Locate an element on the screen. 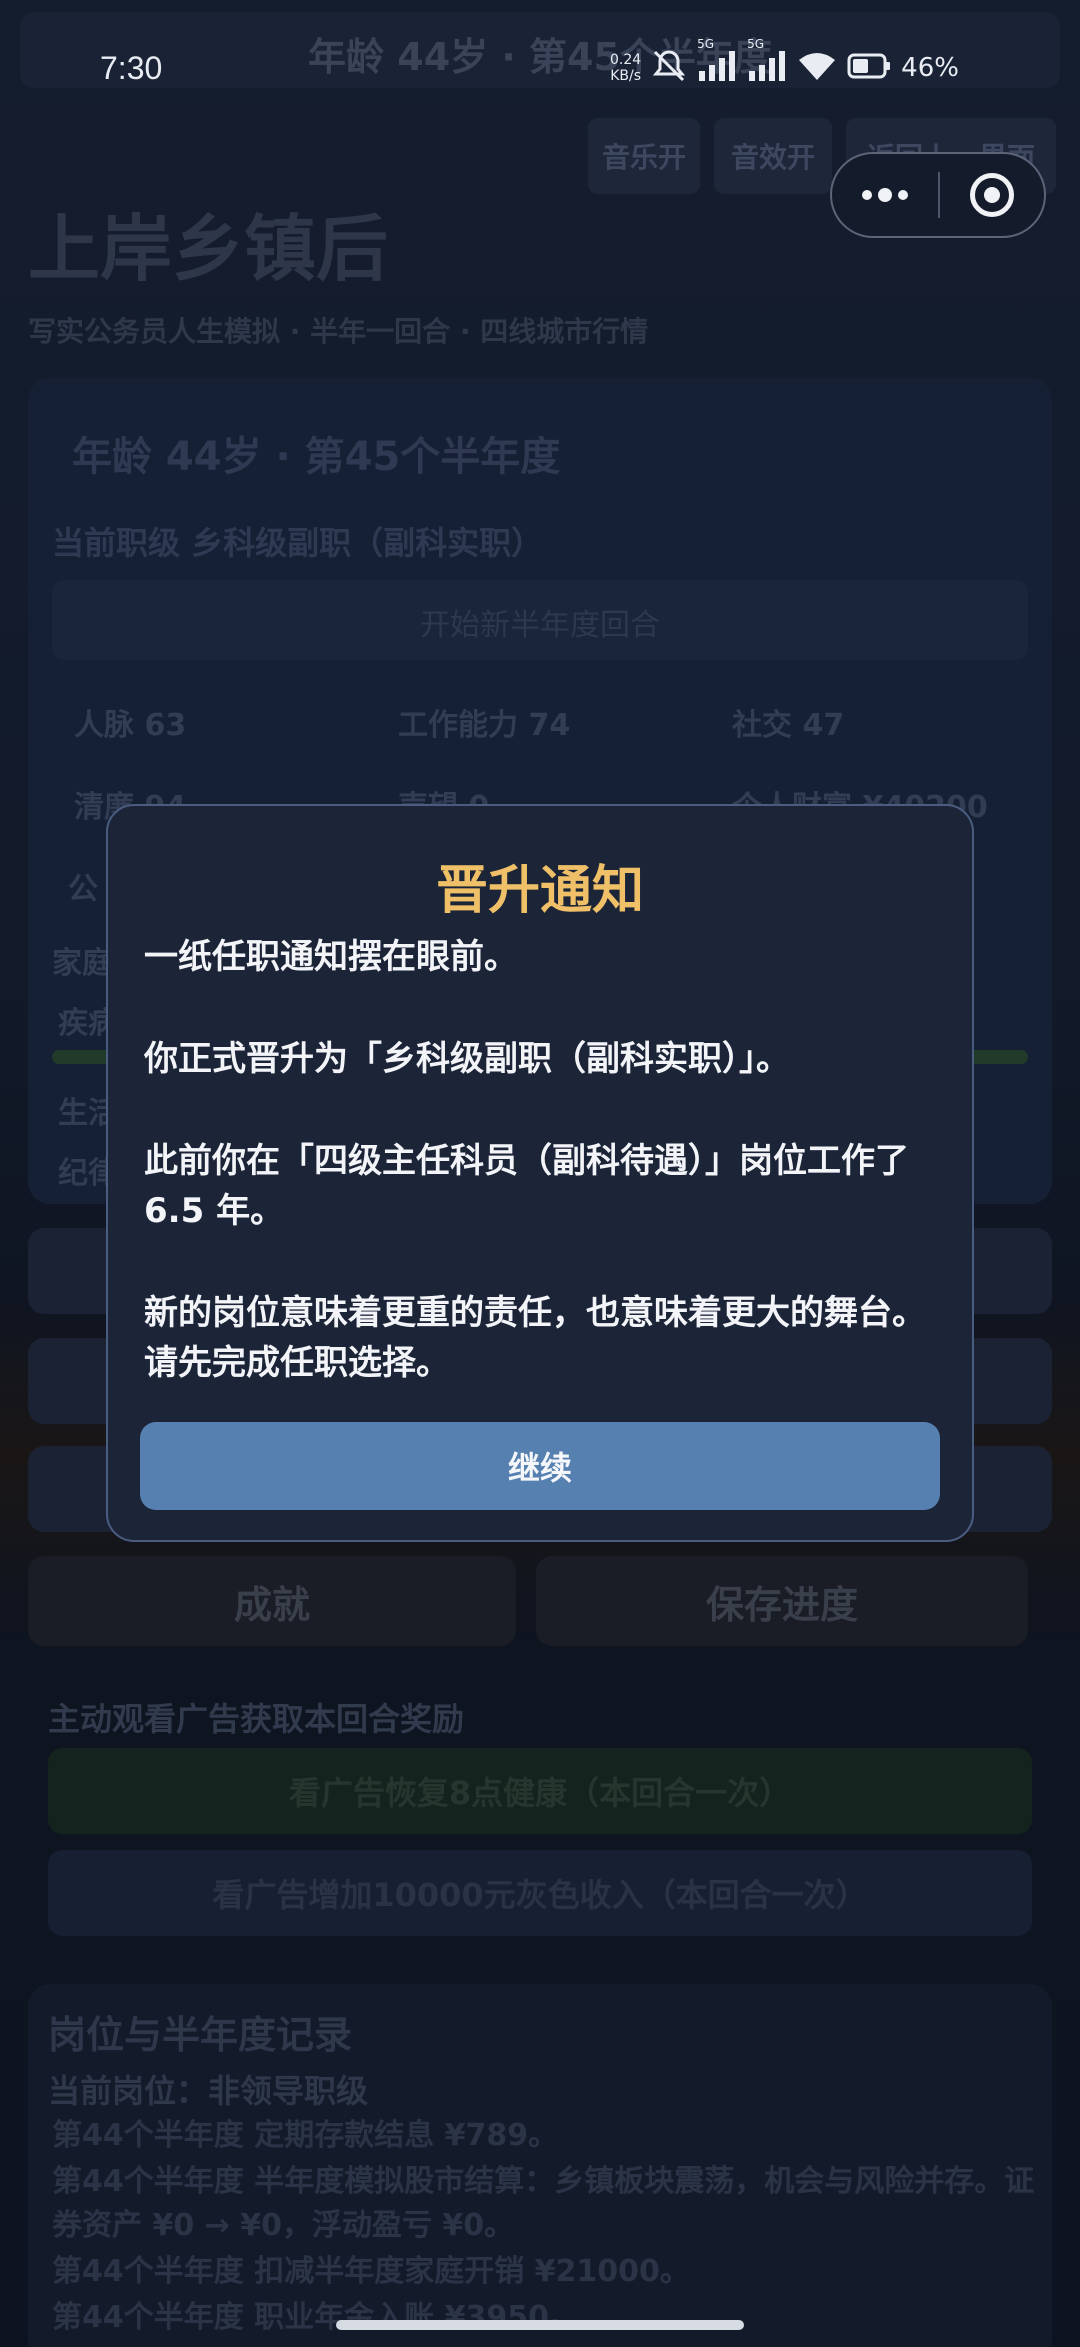 Image resolution: width=1080 pixels, height=2347 pixels. ad-health-button: 看广告恢复8点健康（本回合一次） is located at coordinates (540, 1791).